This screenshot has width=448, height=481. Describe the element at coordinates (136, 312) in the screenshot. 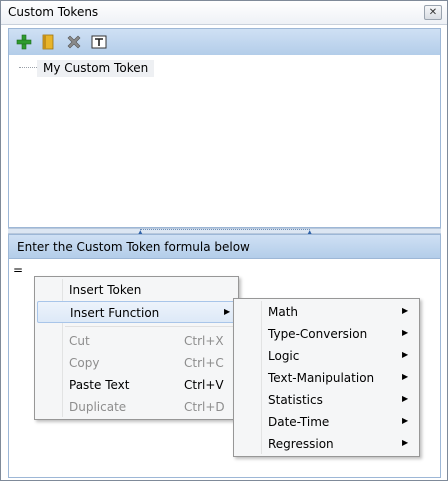

I see `menu-item-insert-function: Insert Function ▶` at that location.